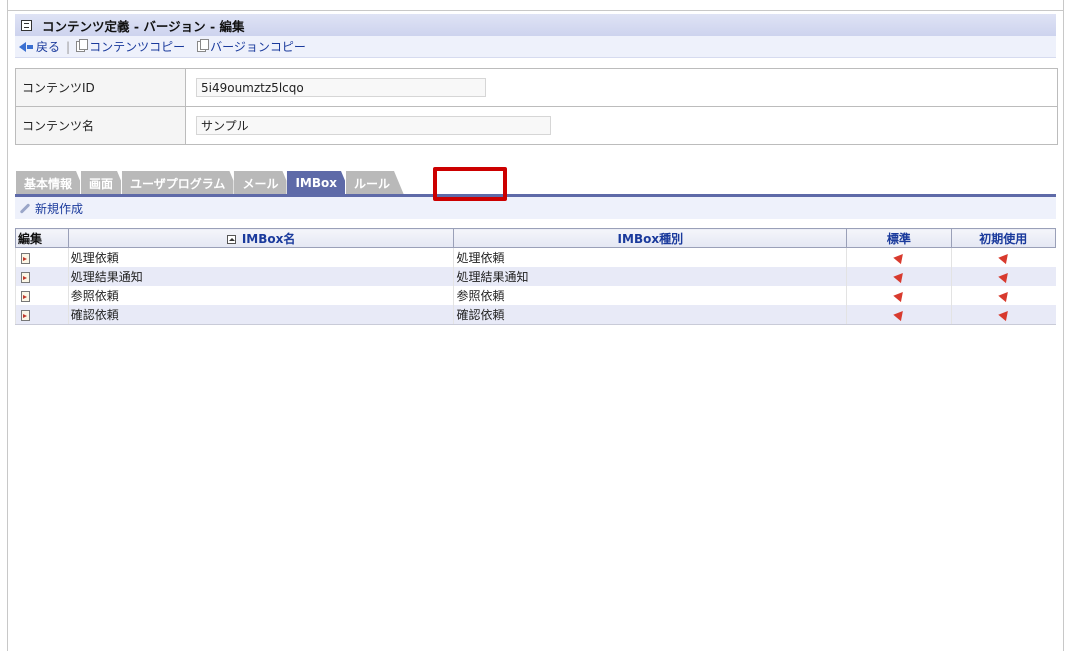  What do you see at coordinates (899, 238) in the screenshot?
I see `header-standard: 標準` at bounding box center [899, 238].